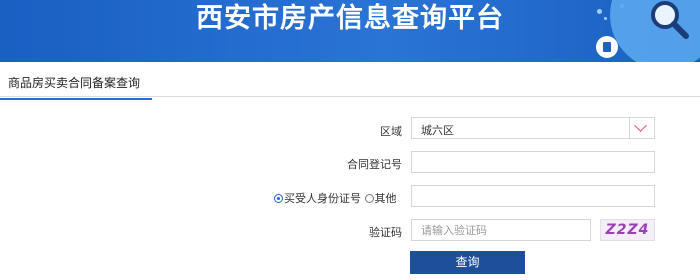 The image size is (700, 280). What do you see at coordinates (501, 230) in the screenshot?
I see `captcha-input` at bounding box center [501, 230].